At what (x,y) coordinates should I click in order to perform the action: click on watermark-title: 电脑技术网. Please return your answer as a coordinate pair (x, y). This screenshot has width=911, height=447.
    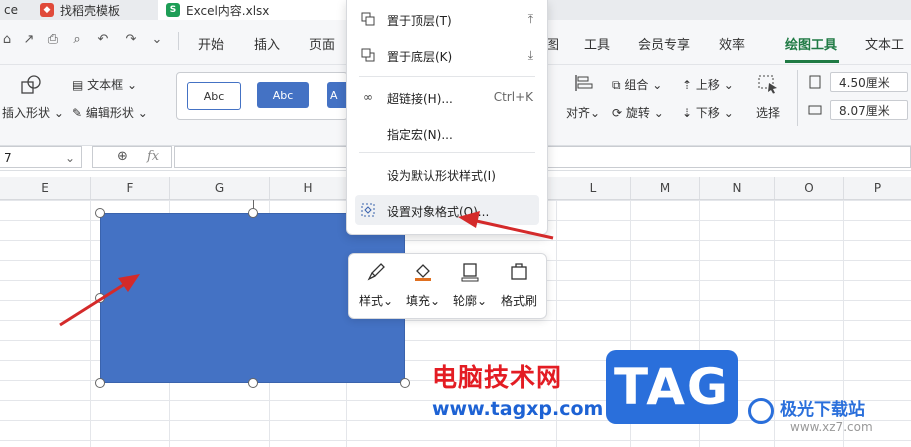
    Looking at the image, I should click on (497, 377).